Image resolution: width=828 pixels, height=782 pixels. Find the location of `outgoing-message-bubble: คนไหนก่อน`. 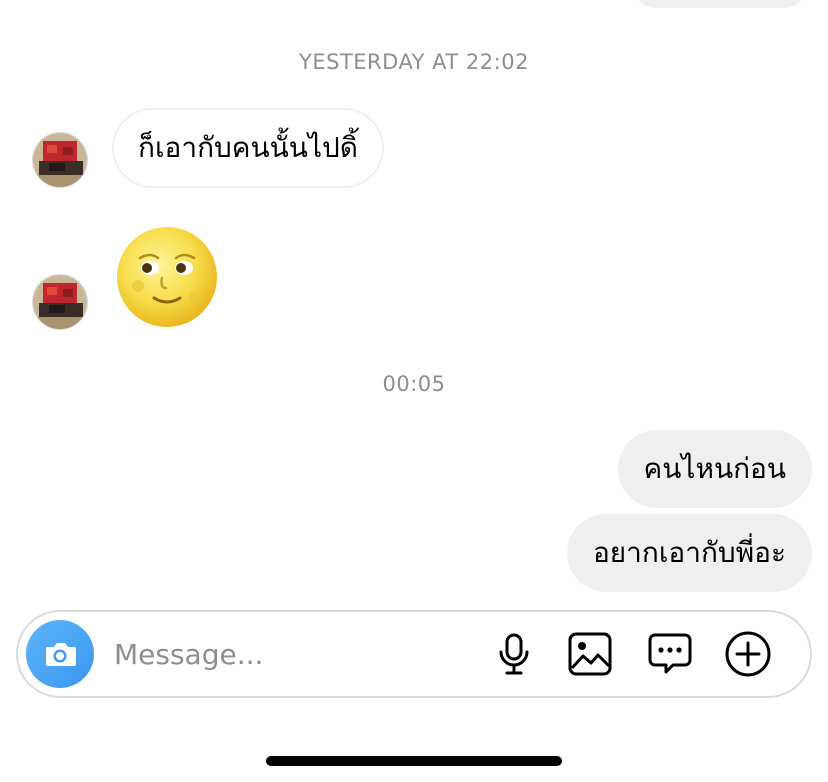

outgoing-message-bubble: คนไหนก่อน is located at coordinates (714, 469).